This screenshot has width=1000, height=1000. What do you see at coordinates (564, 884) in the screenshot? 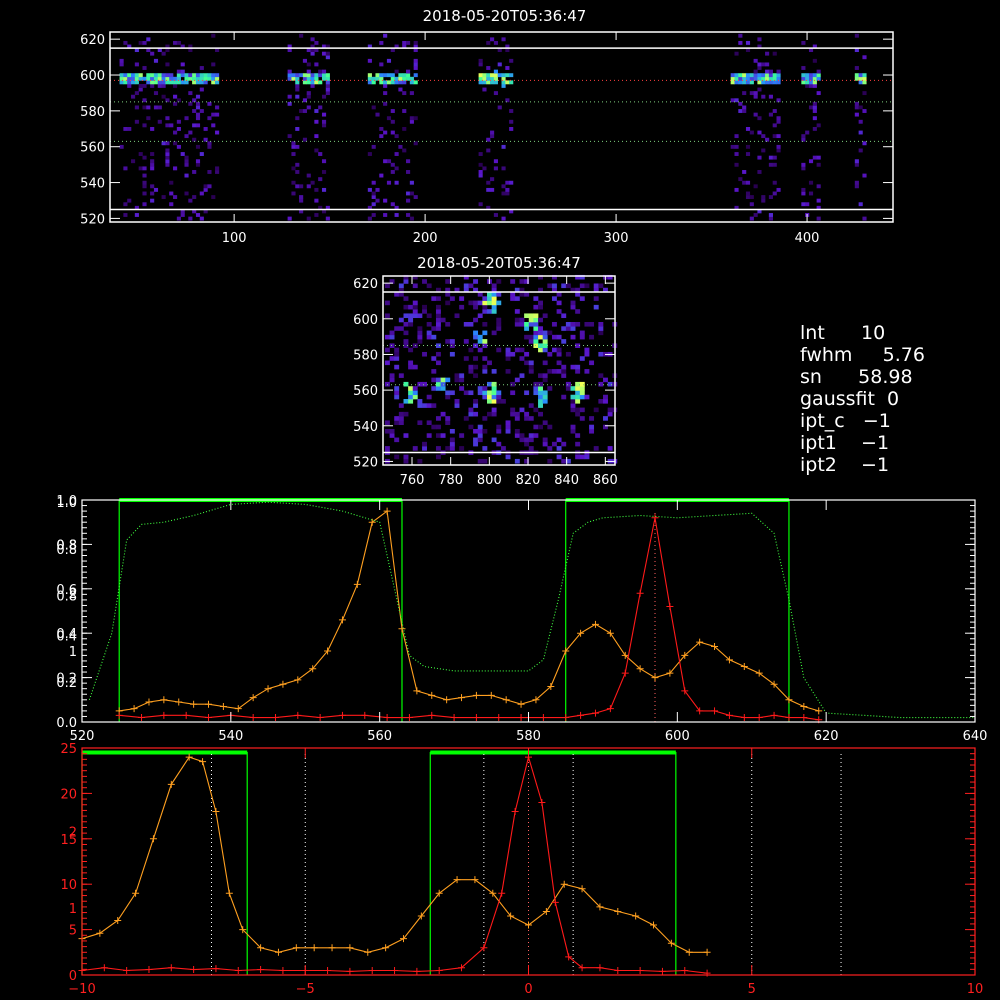
I see `data-point-orange` at bounding box center [564, 884].